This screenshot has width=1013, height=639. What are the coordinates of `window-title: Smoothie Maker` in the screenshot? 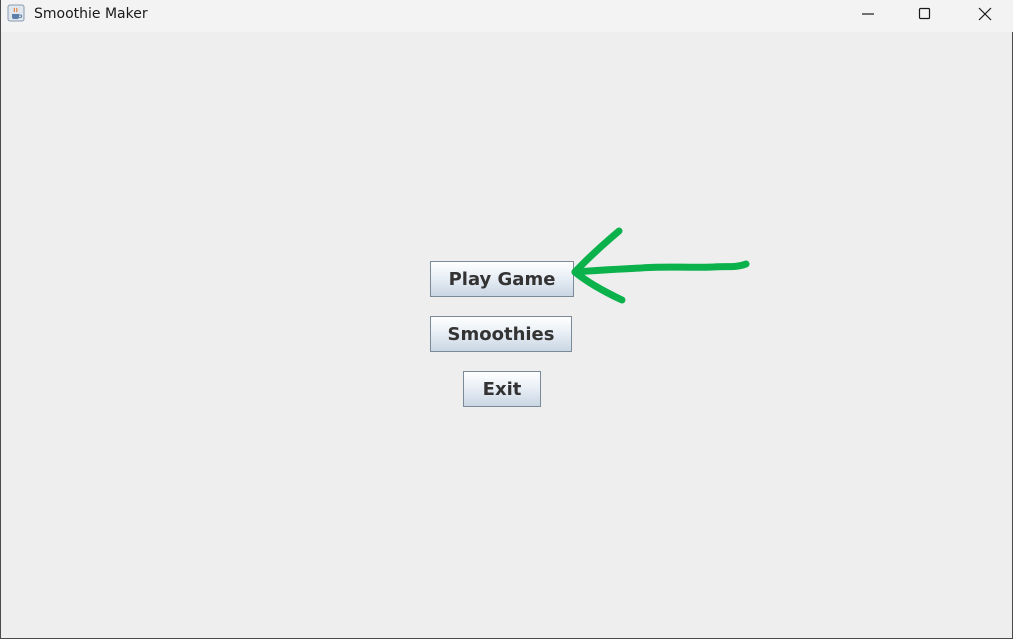 It's located at (91, 14).